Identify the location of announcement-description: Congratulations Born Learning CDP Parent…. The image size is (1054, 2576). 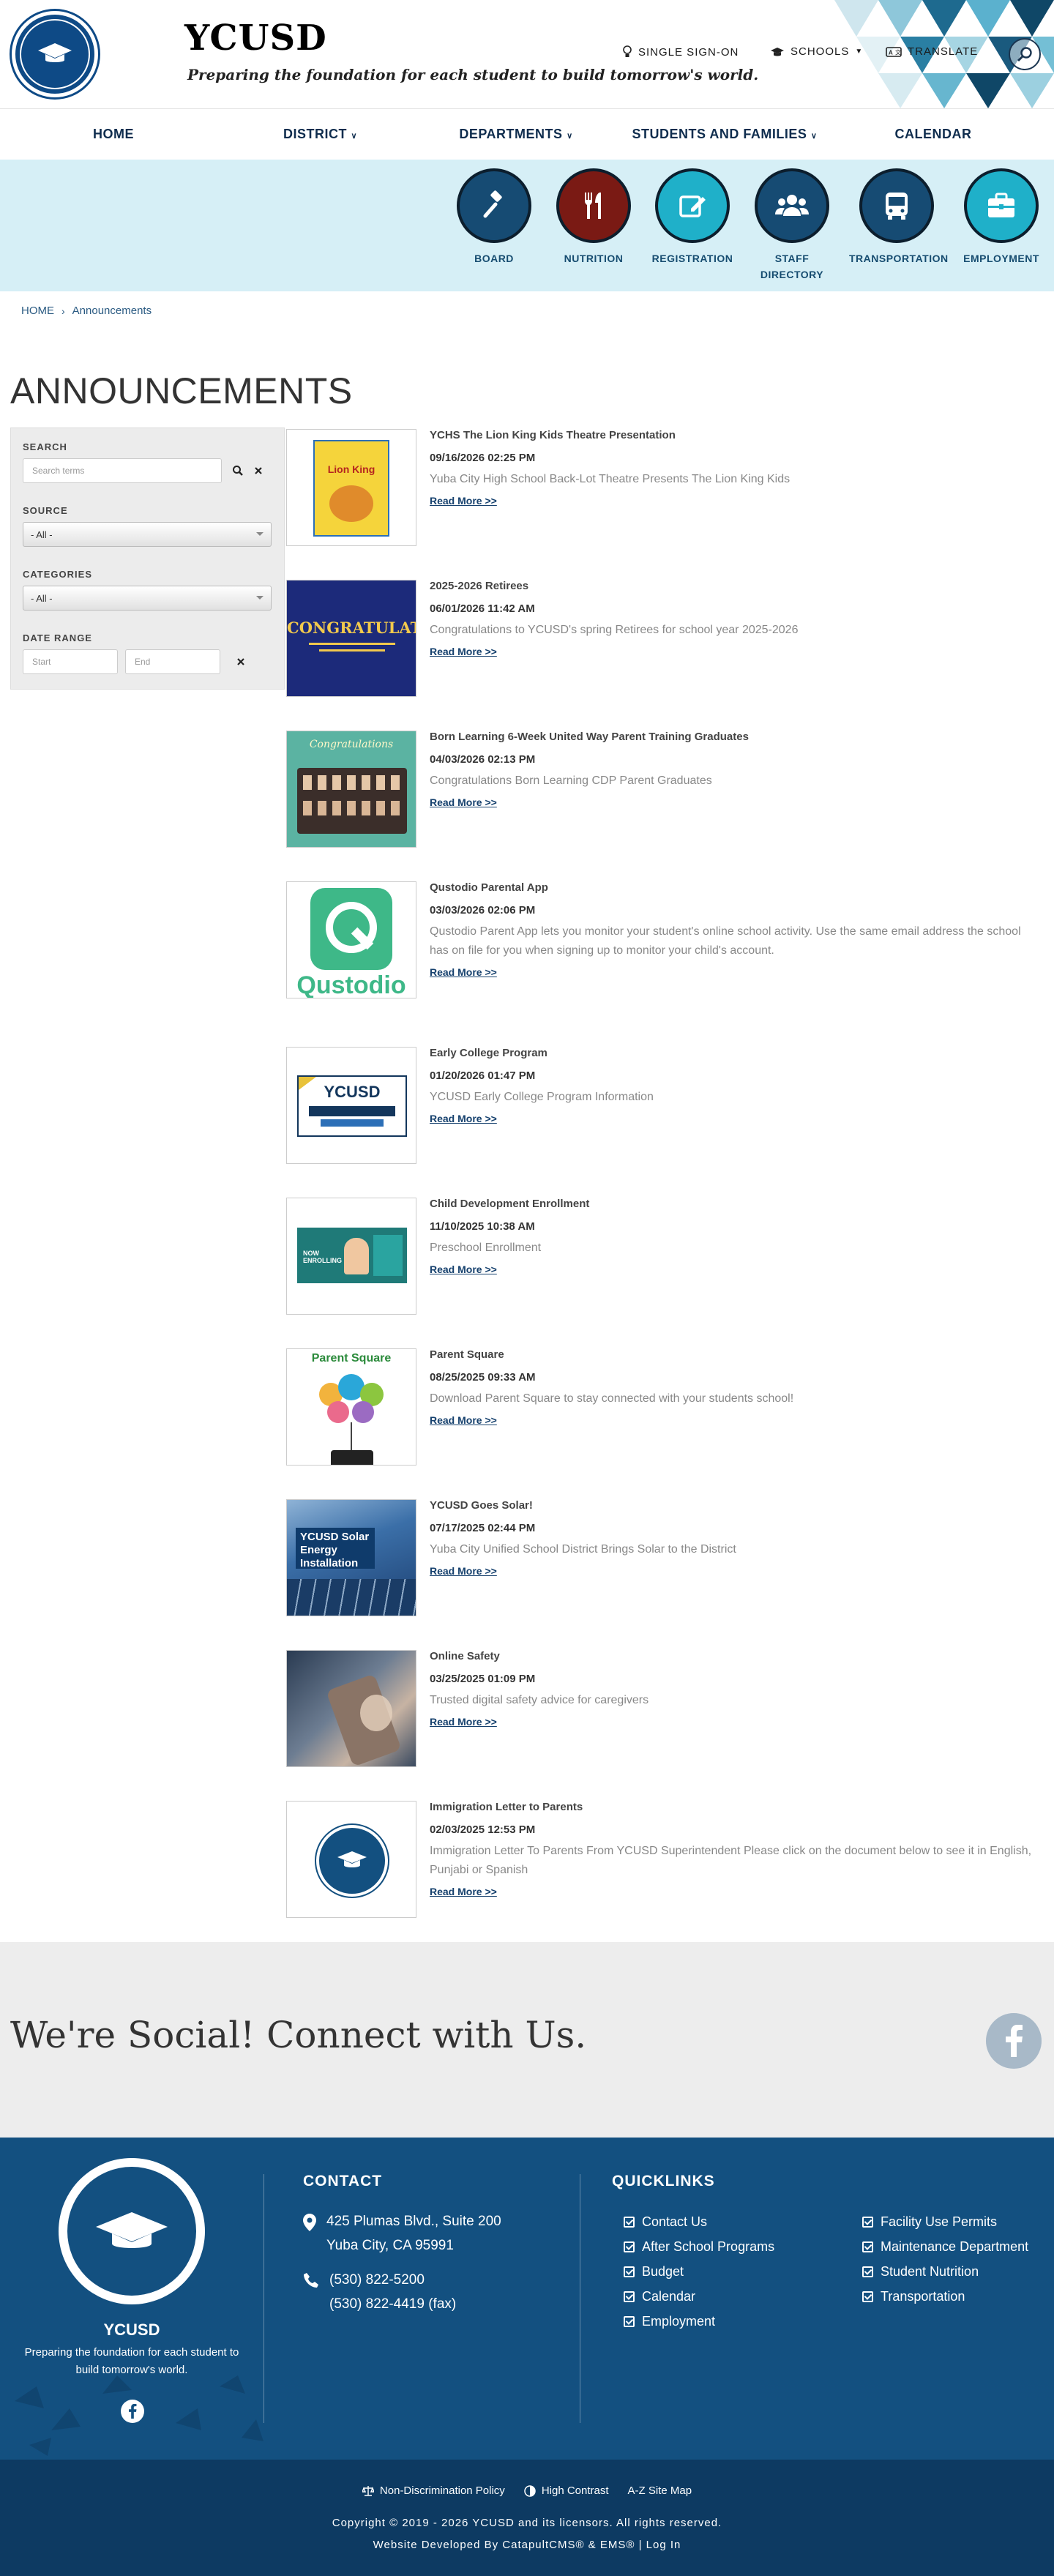
(571, 780).